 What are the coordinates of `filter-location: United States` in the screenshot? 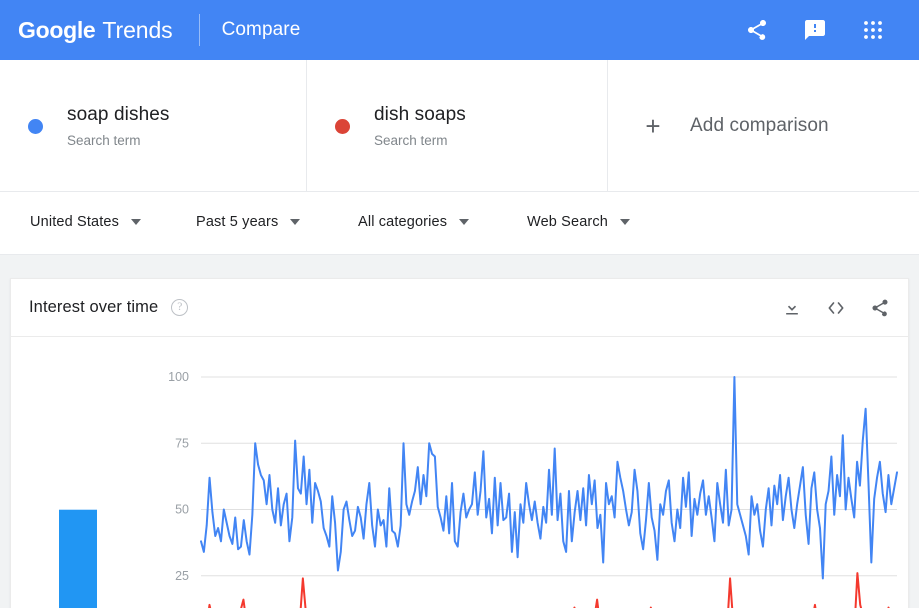 It's located at (85, 222).